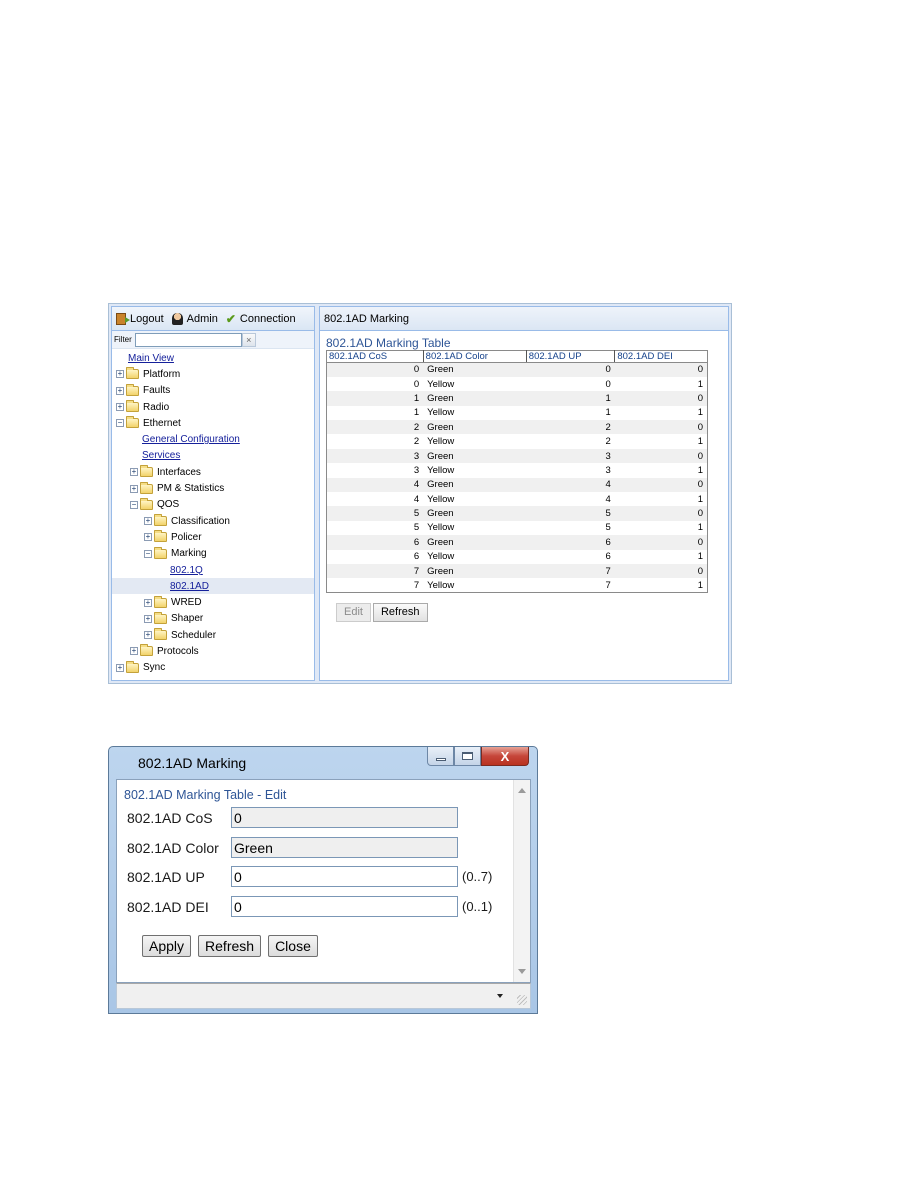 The width and height of the screenshot is (918, 1188). Describe the element at coordinates (205, 795) in the screenshot. I see `dialog-heading: 802.1AD Marking Table - Edit` at that location.